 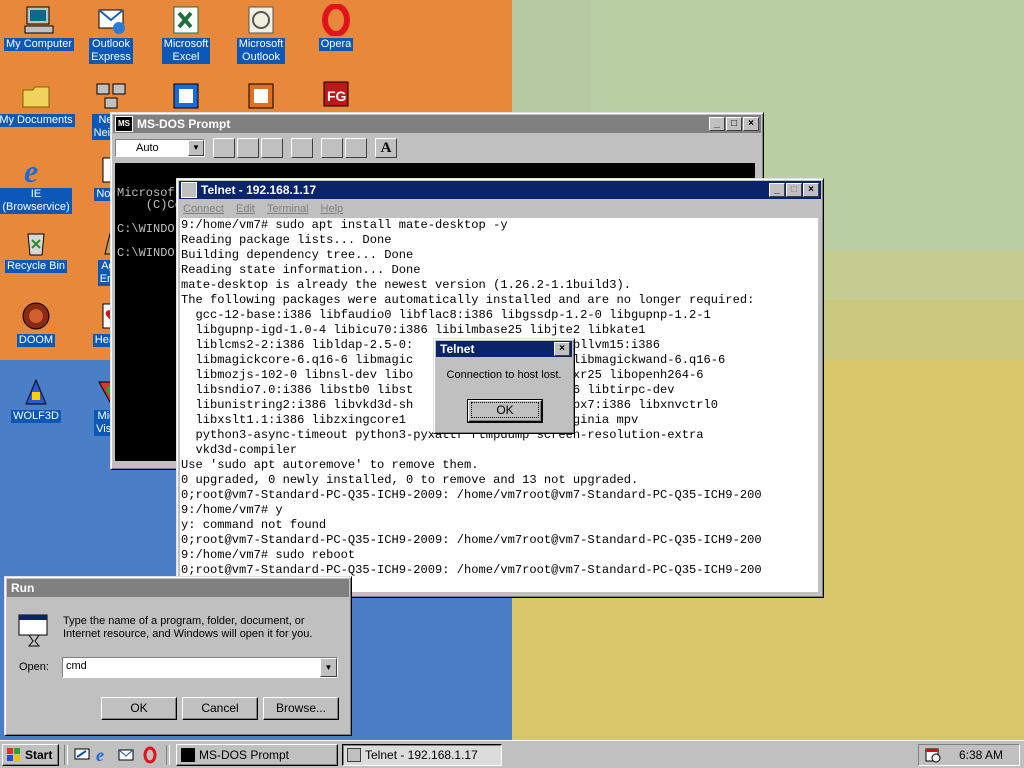 I want to click on desktop-icon-wolf3d: WOLF3D, so click(x=37, y=399).